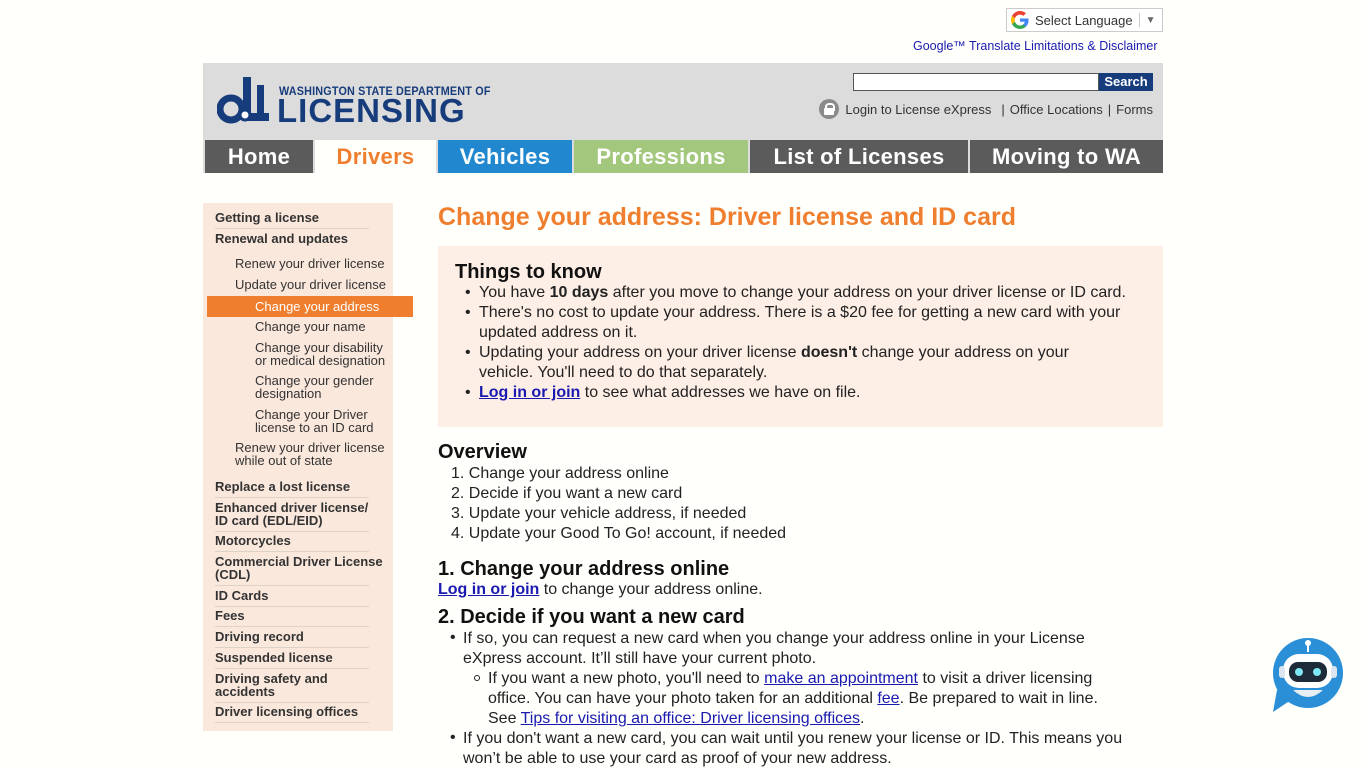 The image size is (1366, 769). Describe the element at coordinates (829, 109) in the screenshot. I see `lock-icon` at that location.